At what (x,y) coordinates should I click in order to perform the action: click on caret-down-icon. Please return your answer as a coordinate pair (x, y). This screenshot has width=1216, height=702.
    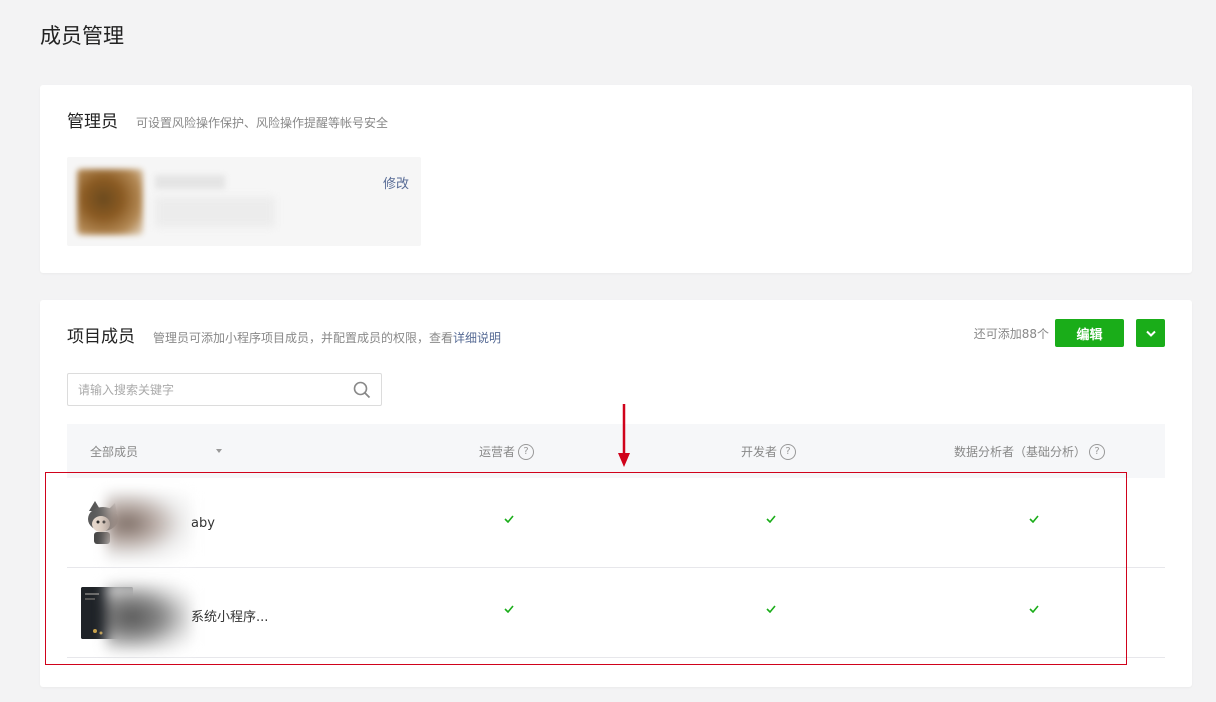
    Looking at the image, I should click on (219, 451).